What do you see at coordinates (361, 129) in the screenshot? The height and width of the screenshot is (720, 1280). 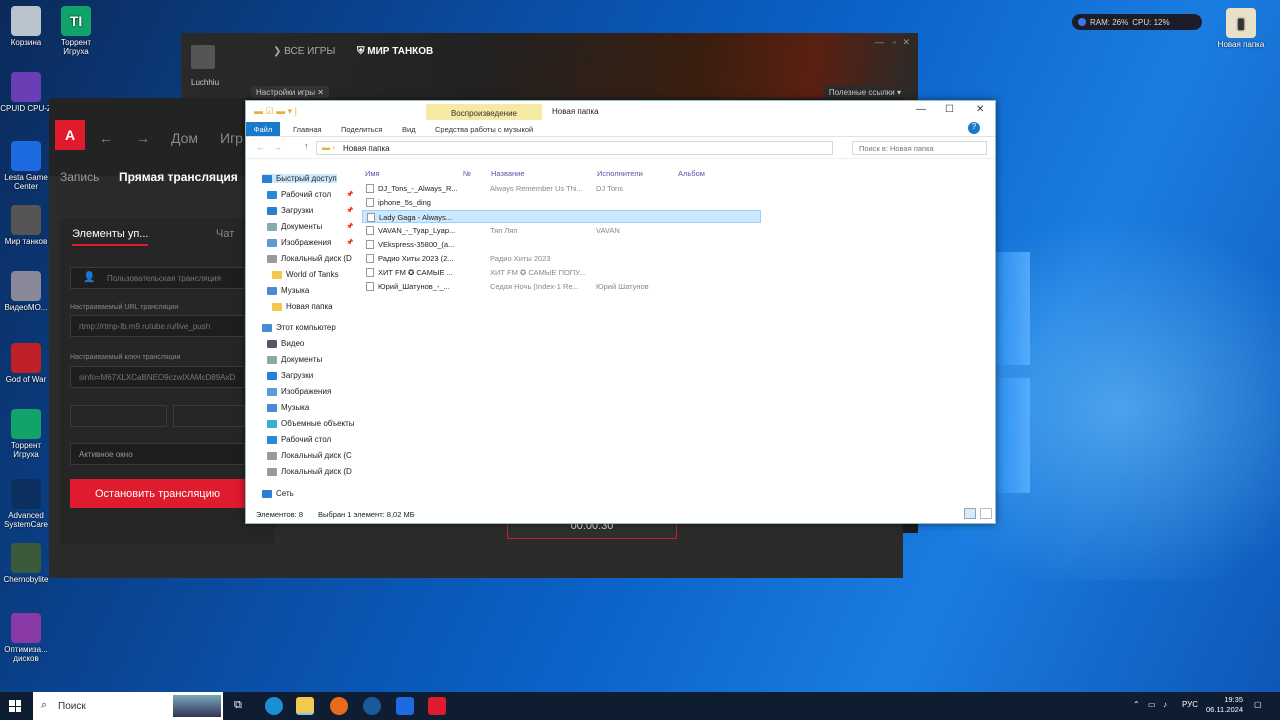 I see `ribbon-share: Поделиться` at bounding box center [361, 129].